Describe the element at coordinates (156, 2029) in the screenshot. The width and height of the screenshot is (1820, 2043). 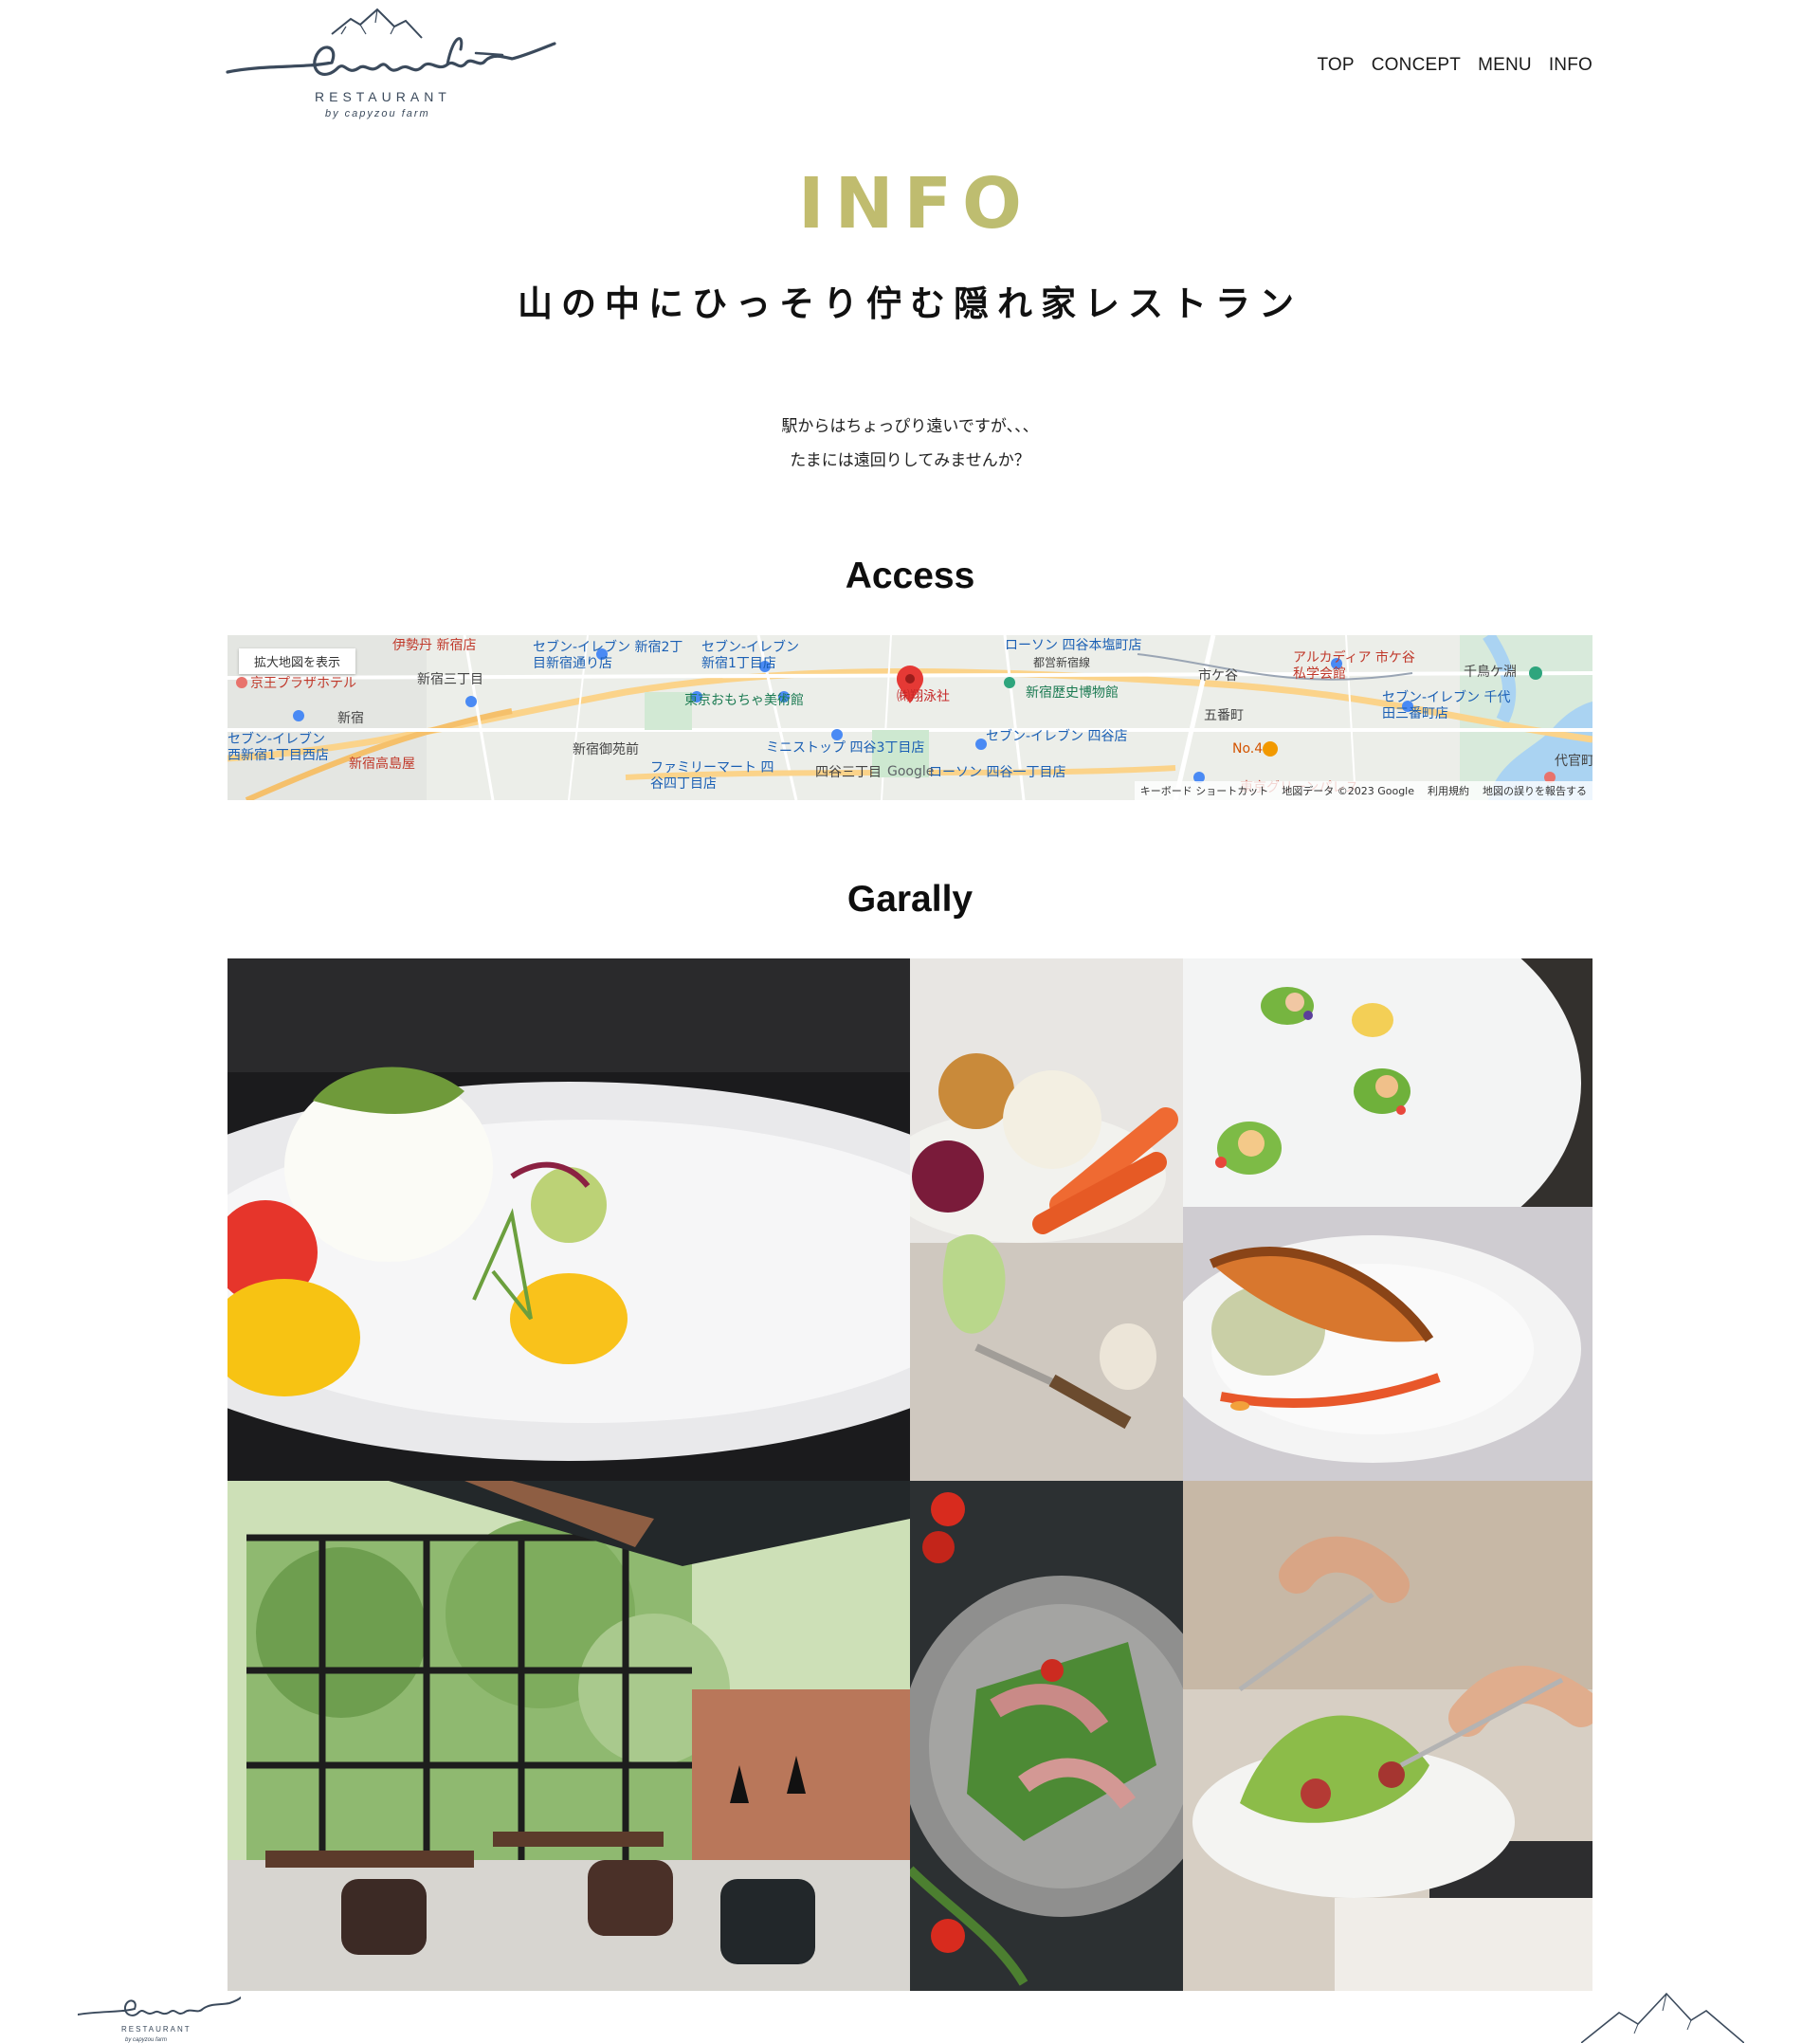
I see `footer-logo-restaurant: RESTAURANT` at that location.